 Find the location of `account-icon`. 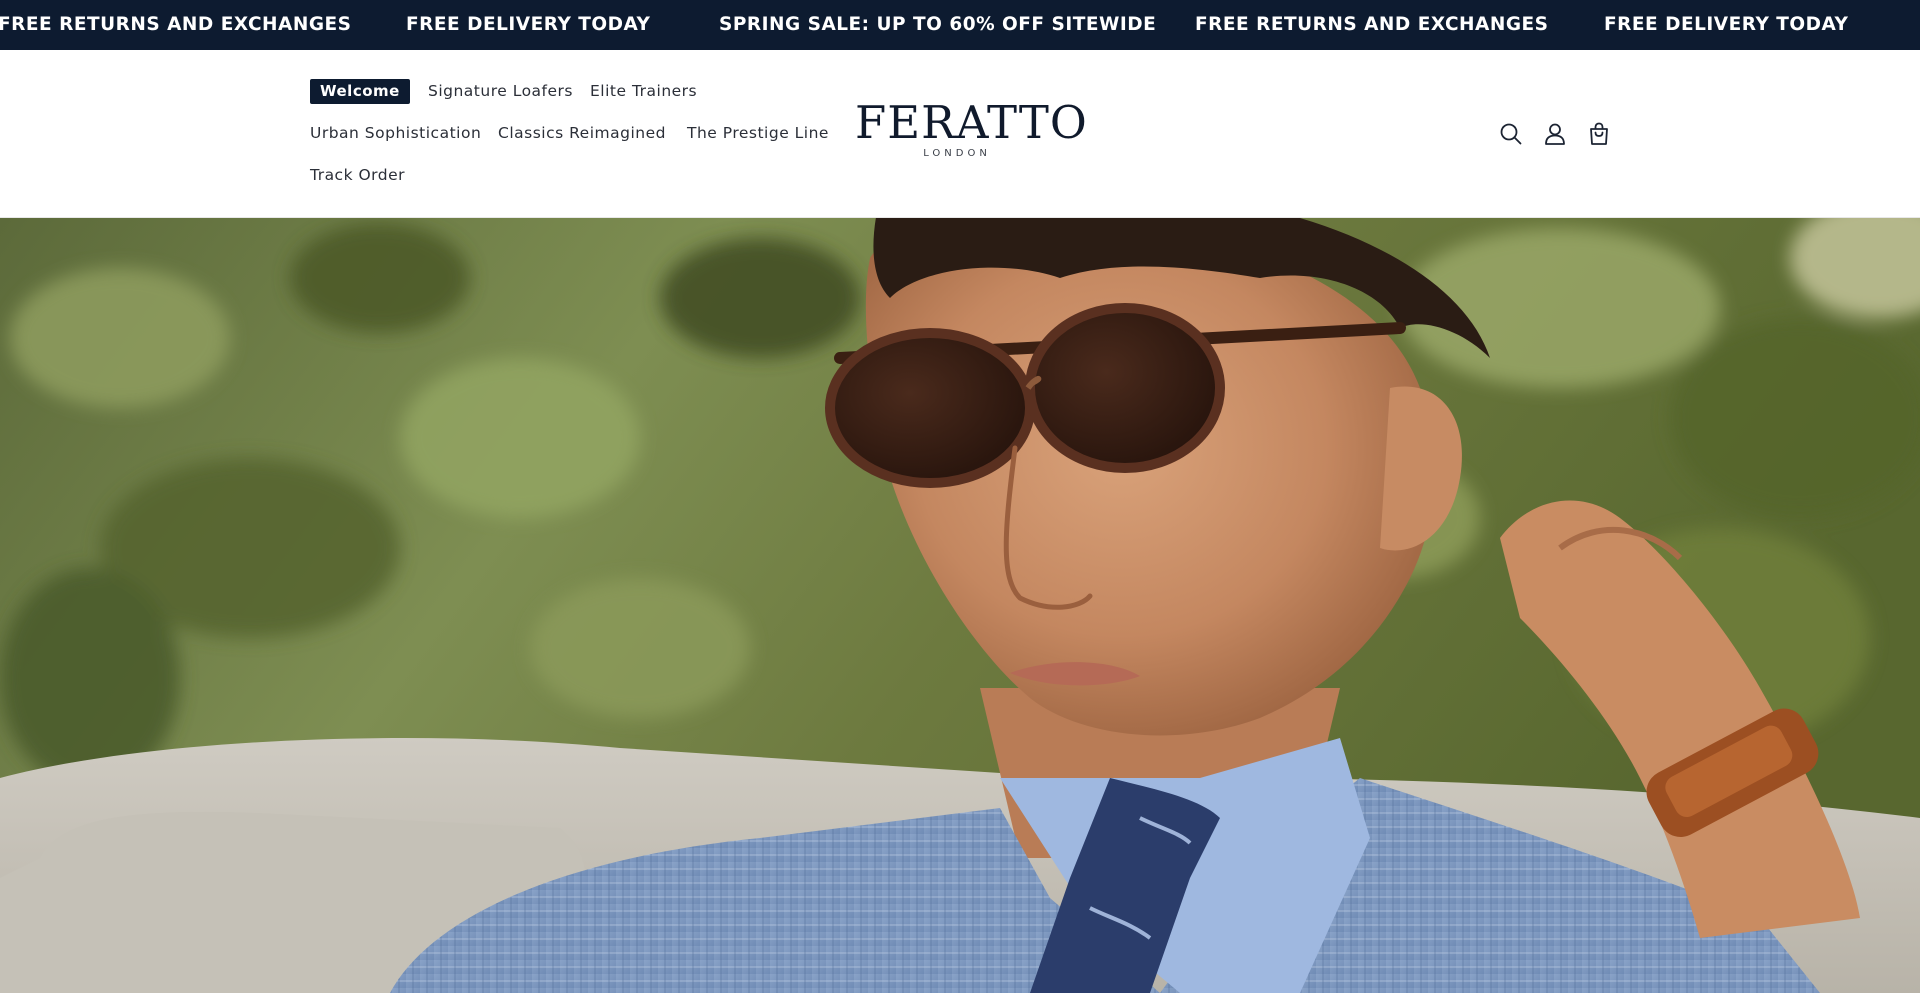

account-icon is located at coordinates (1555, 134).